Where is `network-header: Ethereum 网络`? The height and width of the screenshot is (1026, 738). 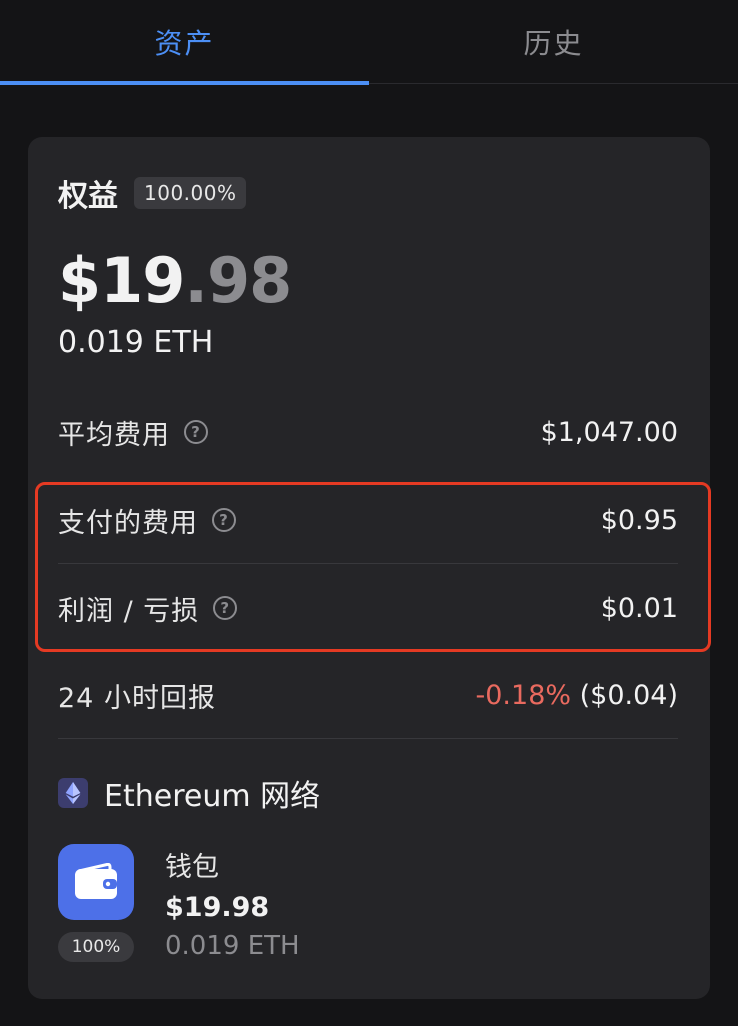
network-header: Ethereum 网络 is located at coordinates (189, 793).